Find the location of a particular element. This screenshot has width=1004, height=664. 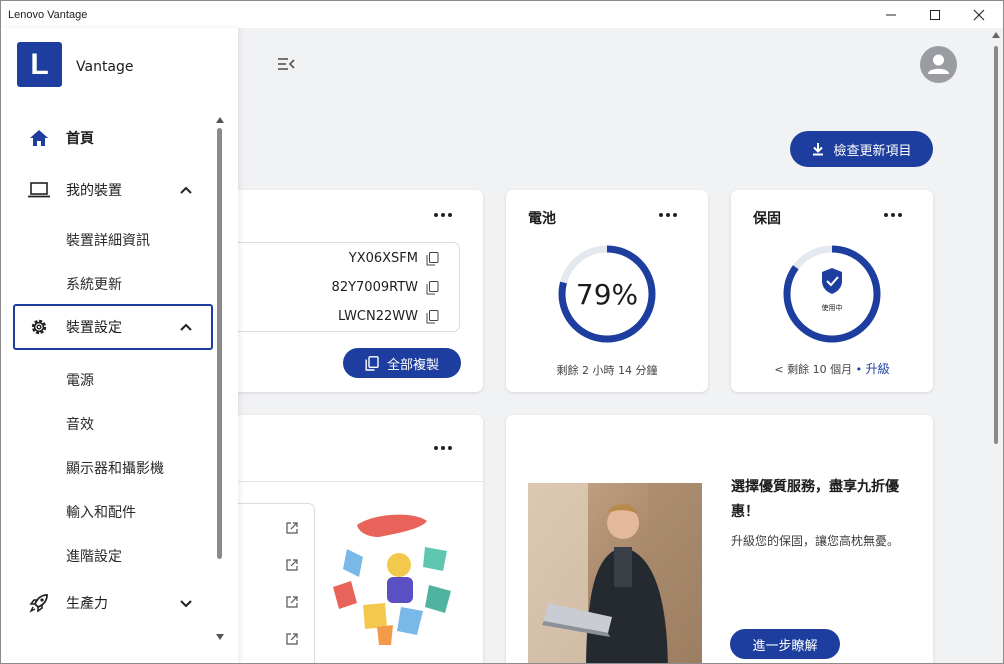

promo-description: 升級您的保固，讓您高枕無憂。 is located at coordinates (815, 541).